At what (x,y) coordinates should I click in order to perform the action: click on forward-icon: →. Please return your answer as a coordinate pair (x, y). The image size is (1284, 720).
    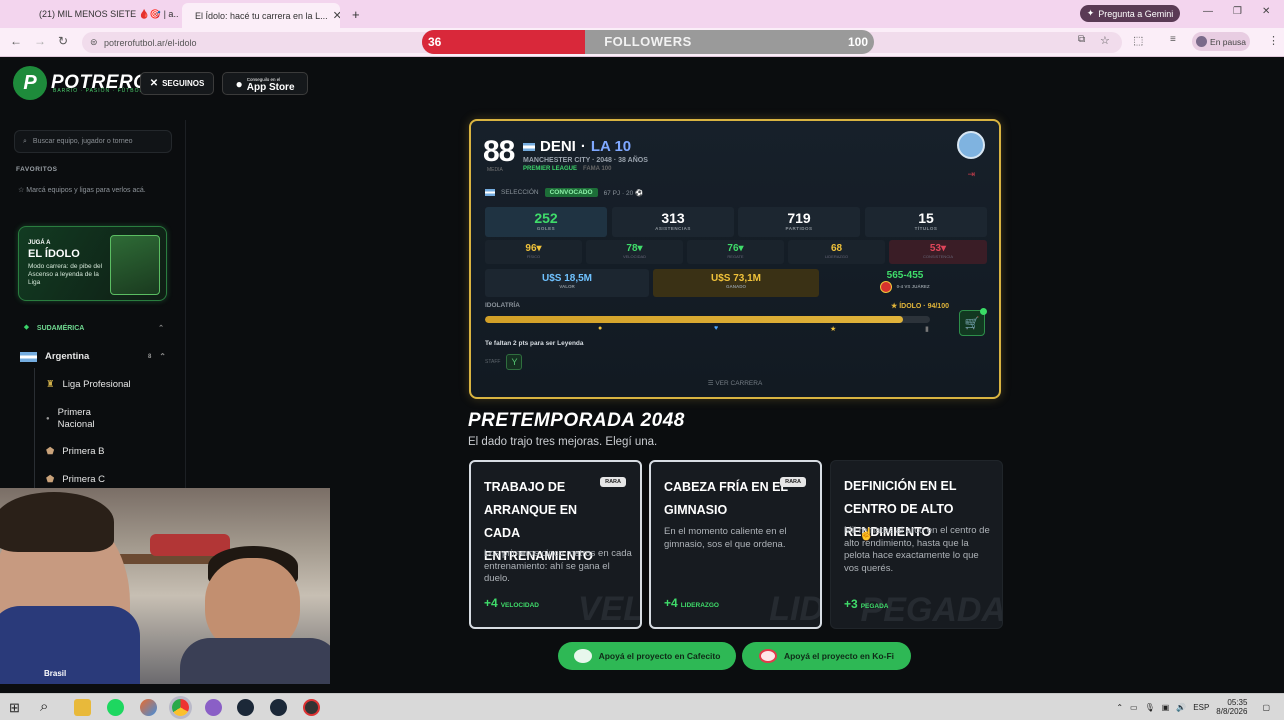
    Looking at the image, I should click on (40, 41).